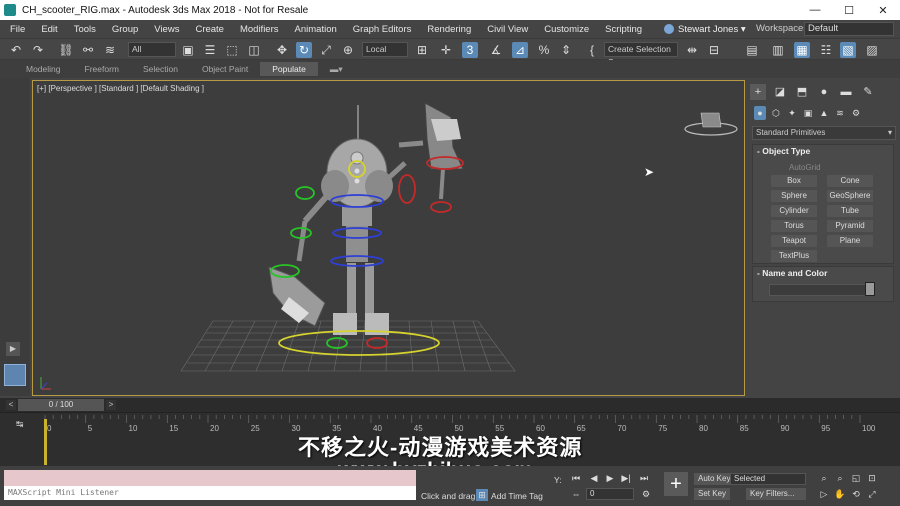 This screenshot has width=900, height=506. Describe the element at coordinates (16, 29) in the screenshot. I see `menu-file: File` at that location.